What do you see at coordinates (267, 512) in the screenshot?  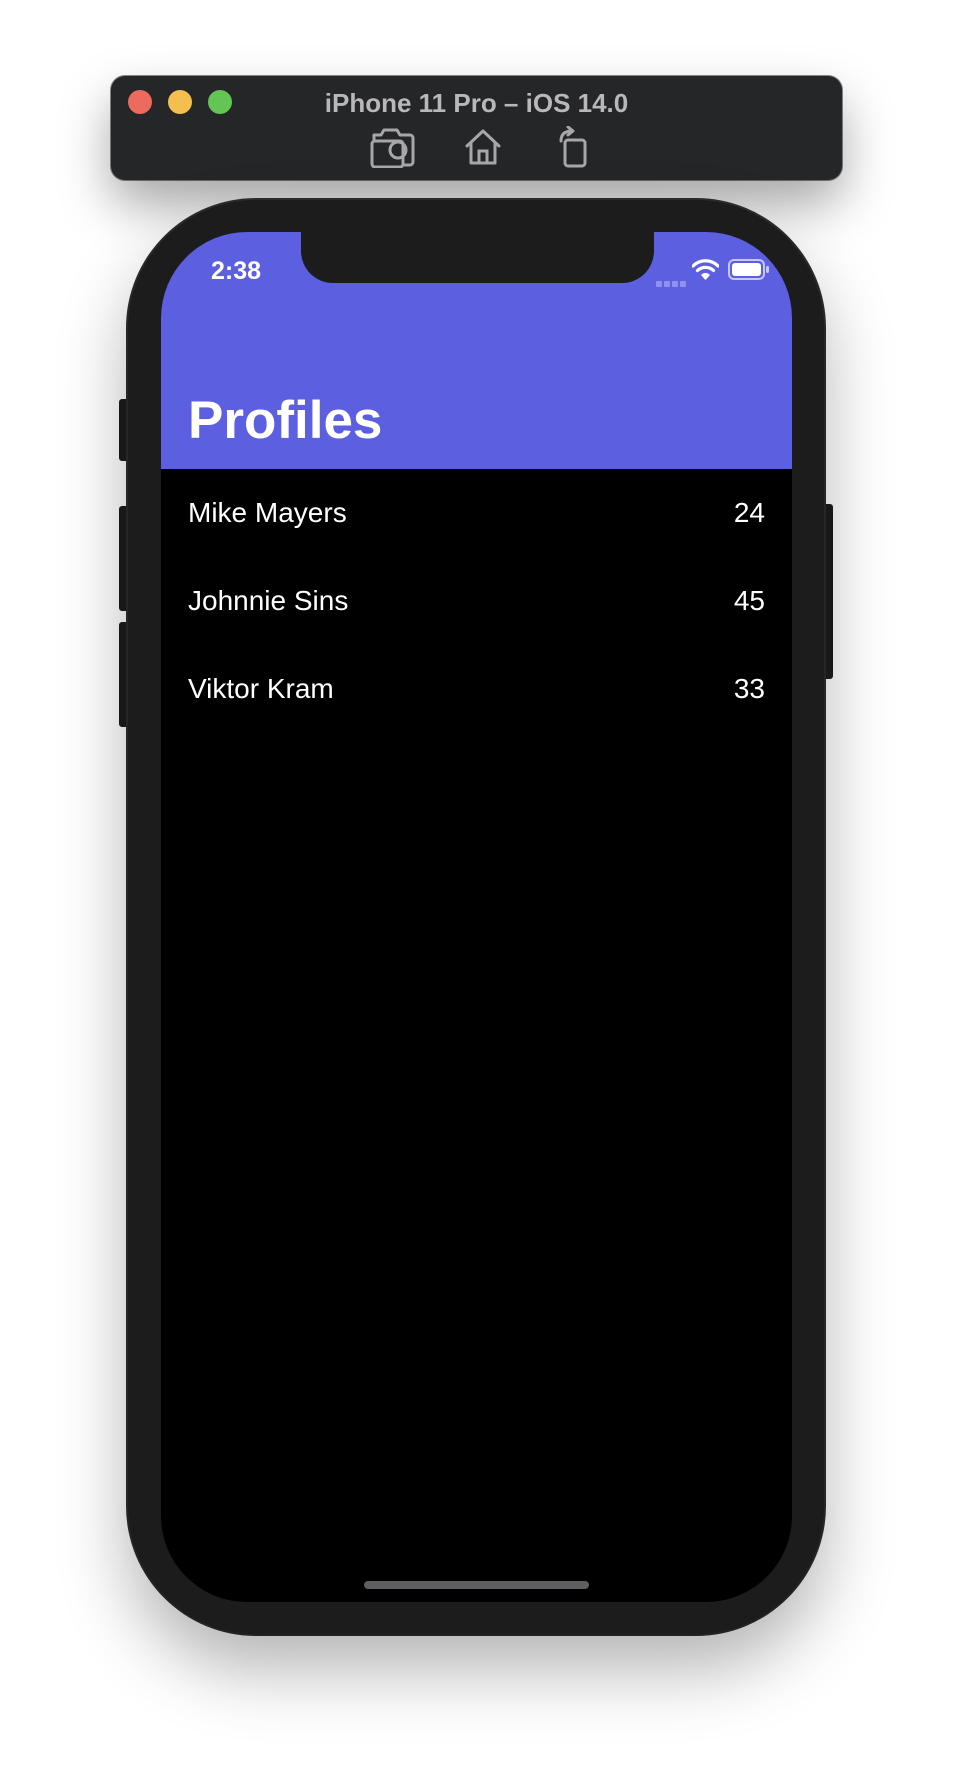 I see `profile-name: Mike Mayers` at bounding box center [267, 512].